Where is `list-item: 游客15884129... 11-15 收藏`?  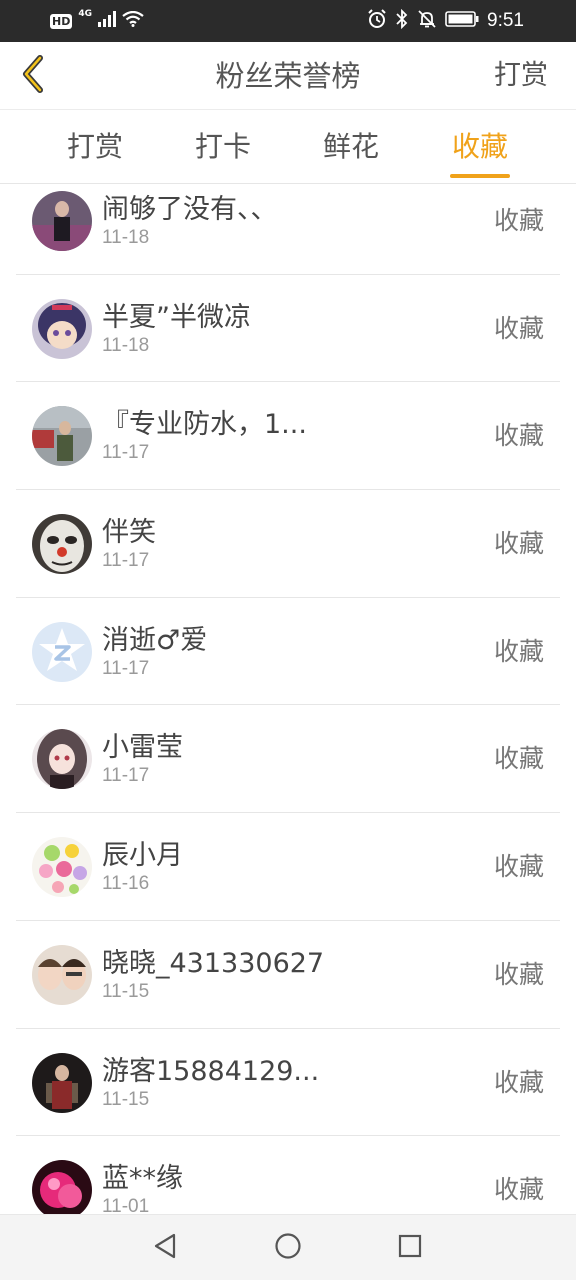
list-item: 游客15884129... 11-15 收藏 is located at coordinates (288, 1083).